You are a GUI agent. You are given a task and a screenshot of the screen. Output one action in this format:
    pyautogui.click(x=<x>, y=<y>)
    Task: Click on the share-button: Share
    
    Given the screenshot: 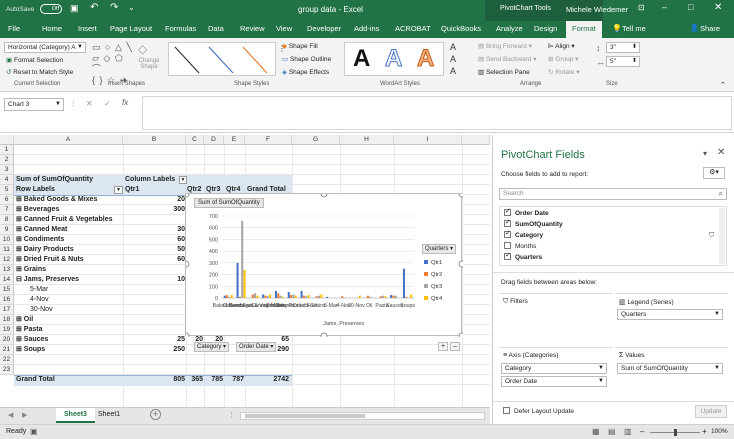 What is the action you would take?
    pyautogui.click(x=710, y=28)
    